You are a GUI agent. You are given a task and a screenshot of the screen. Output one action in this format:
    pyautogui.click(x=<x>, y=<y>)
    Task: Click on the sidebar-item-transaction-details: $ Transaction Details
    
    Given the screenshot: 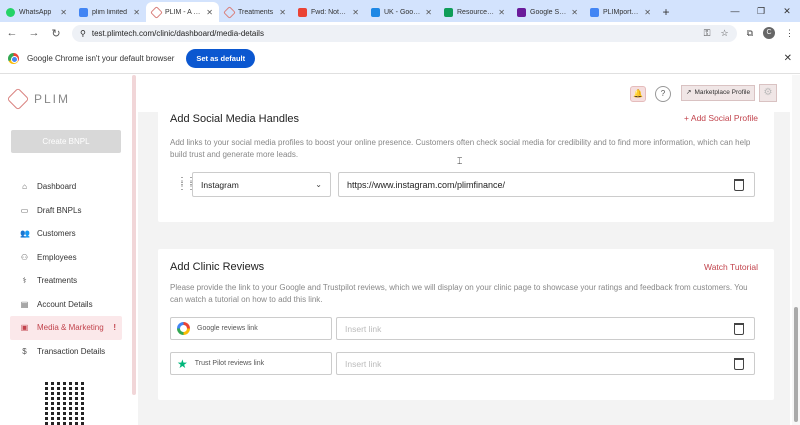 What is the action you would take?
    pyautogui.click(x=66, y=352)
    